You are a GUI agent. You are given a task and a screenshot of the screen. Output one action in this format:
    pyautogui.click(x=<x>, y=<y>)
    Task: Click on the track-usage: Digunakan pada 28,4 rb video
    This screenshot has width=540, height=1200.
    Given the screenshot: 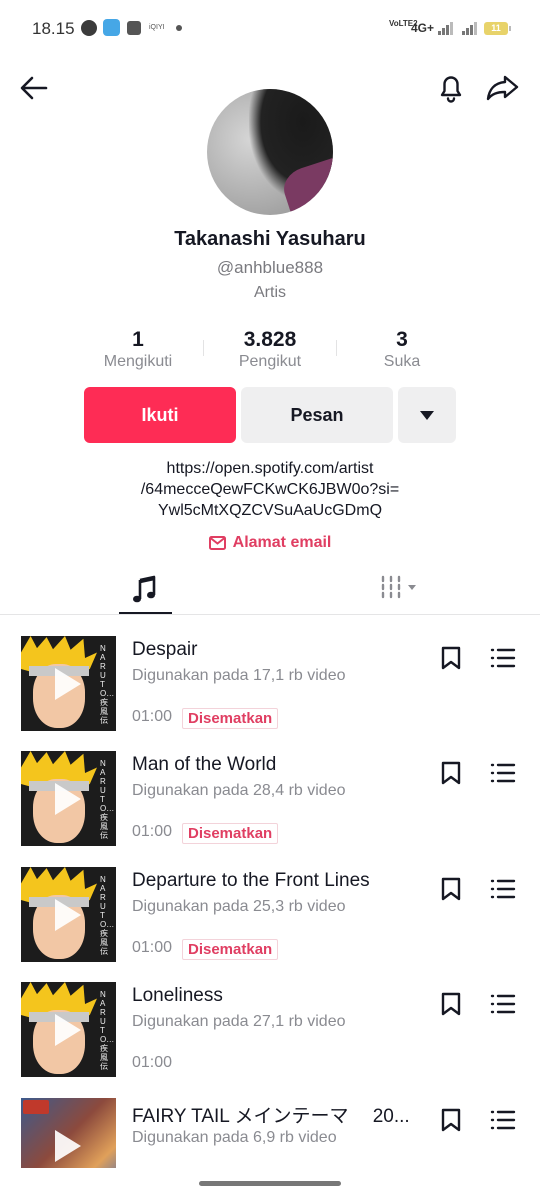 What is the action you would take?
    pyautogui.click(x=239, y=790)
    